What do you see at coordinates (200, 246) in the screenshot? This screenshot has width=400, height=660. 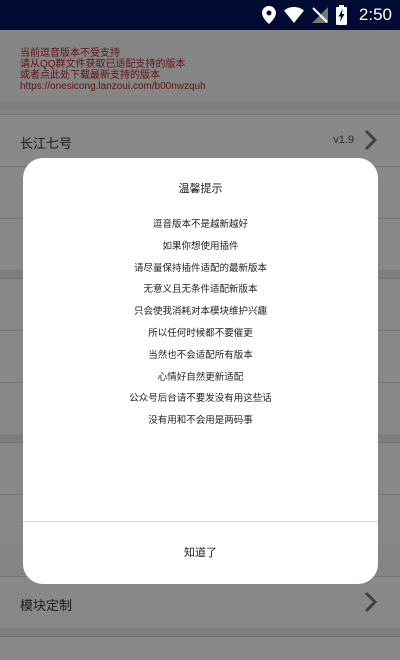 I see `message-line: 如果你想使用插件` at bounding box center [200, 246].